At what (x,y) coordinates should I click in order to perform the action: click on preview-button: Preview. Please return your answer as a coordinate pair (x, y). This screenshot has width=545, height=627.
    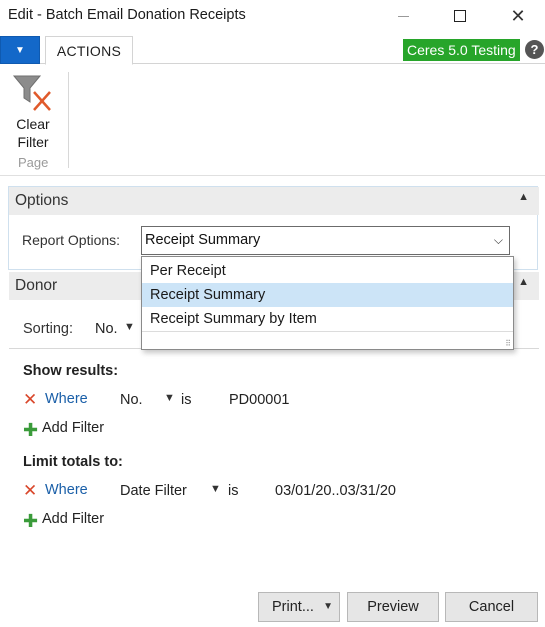
    Looking at the image, I should click on (393, 607).